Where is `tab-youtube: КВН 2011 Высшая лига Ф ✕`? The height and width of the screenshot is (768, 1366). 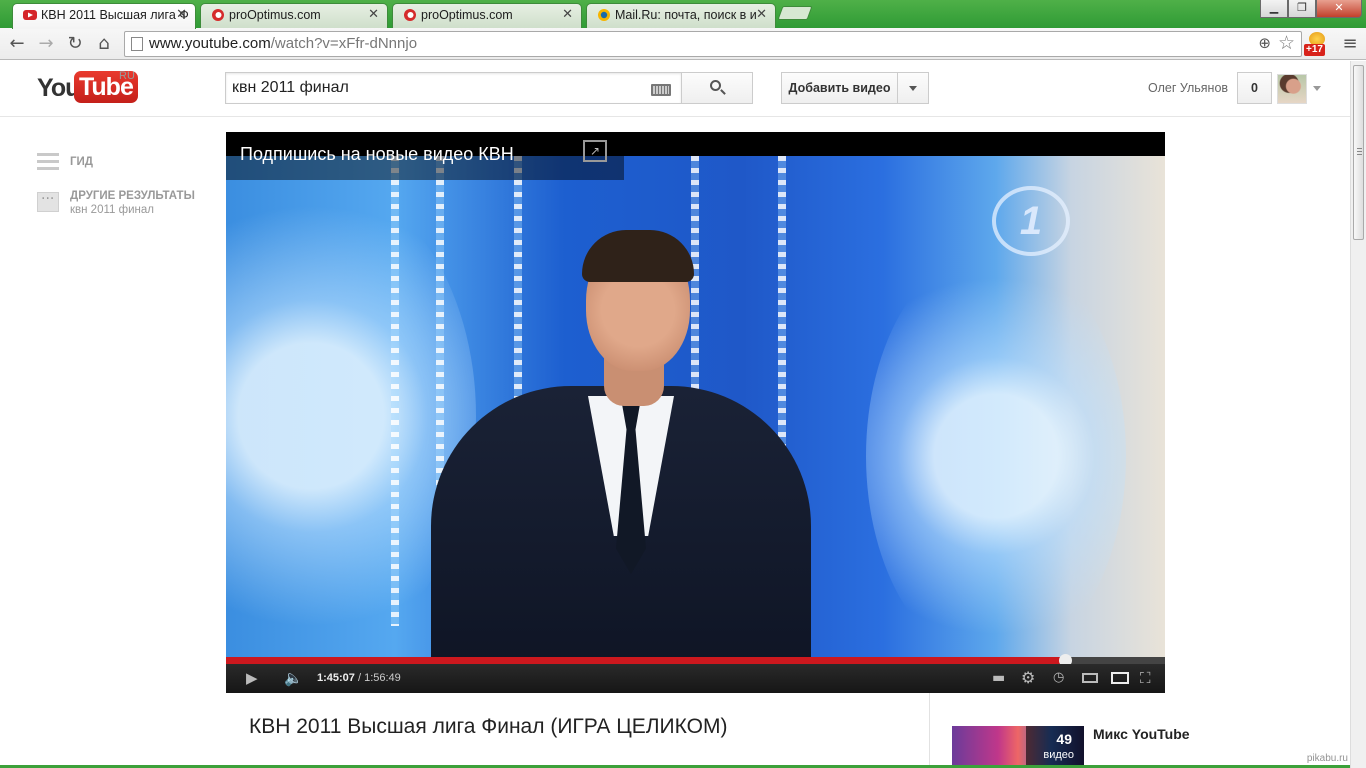 tab-youtube: КВН 2011 Высшая лига Ф ✕ is located at coordinates (104, 16).